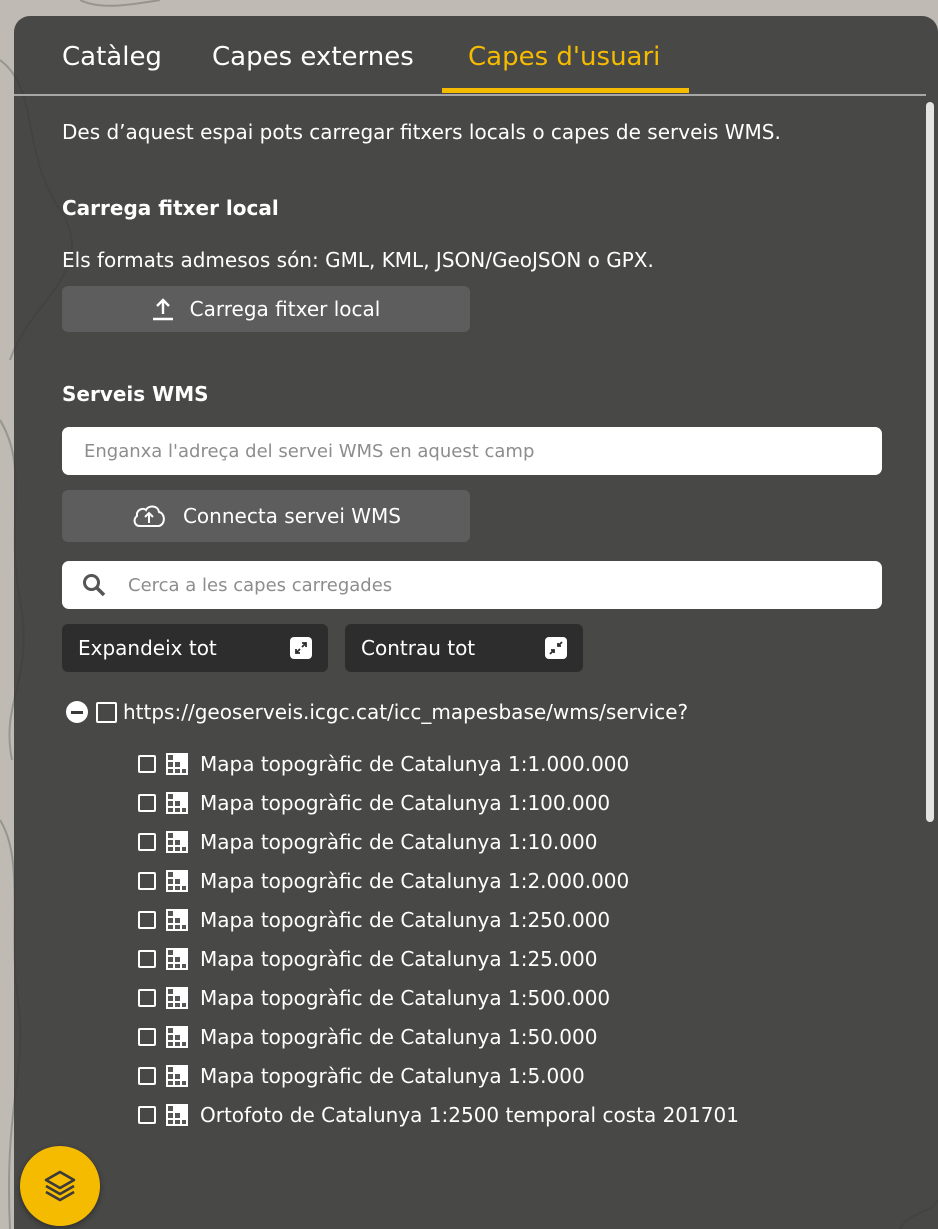 This screenshot has width=938, height=1229. What do you see at coordinates (399, 958) in the screenshot?
I see `layer-label: Mapa topogràfic de Catalunya 1:25.000` at bounding box center [399, 958].